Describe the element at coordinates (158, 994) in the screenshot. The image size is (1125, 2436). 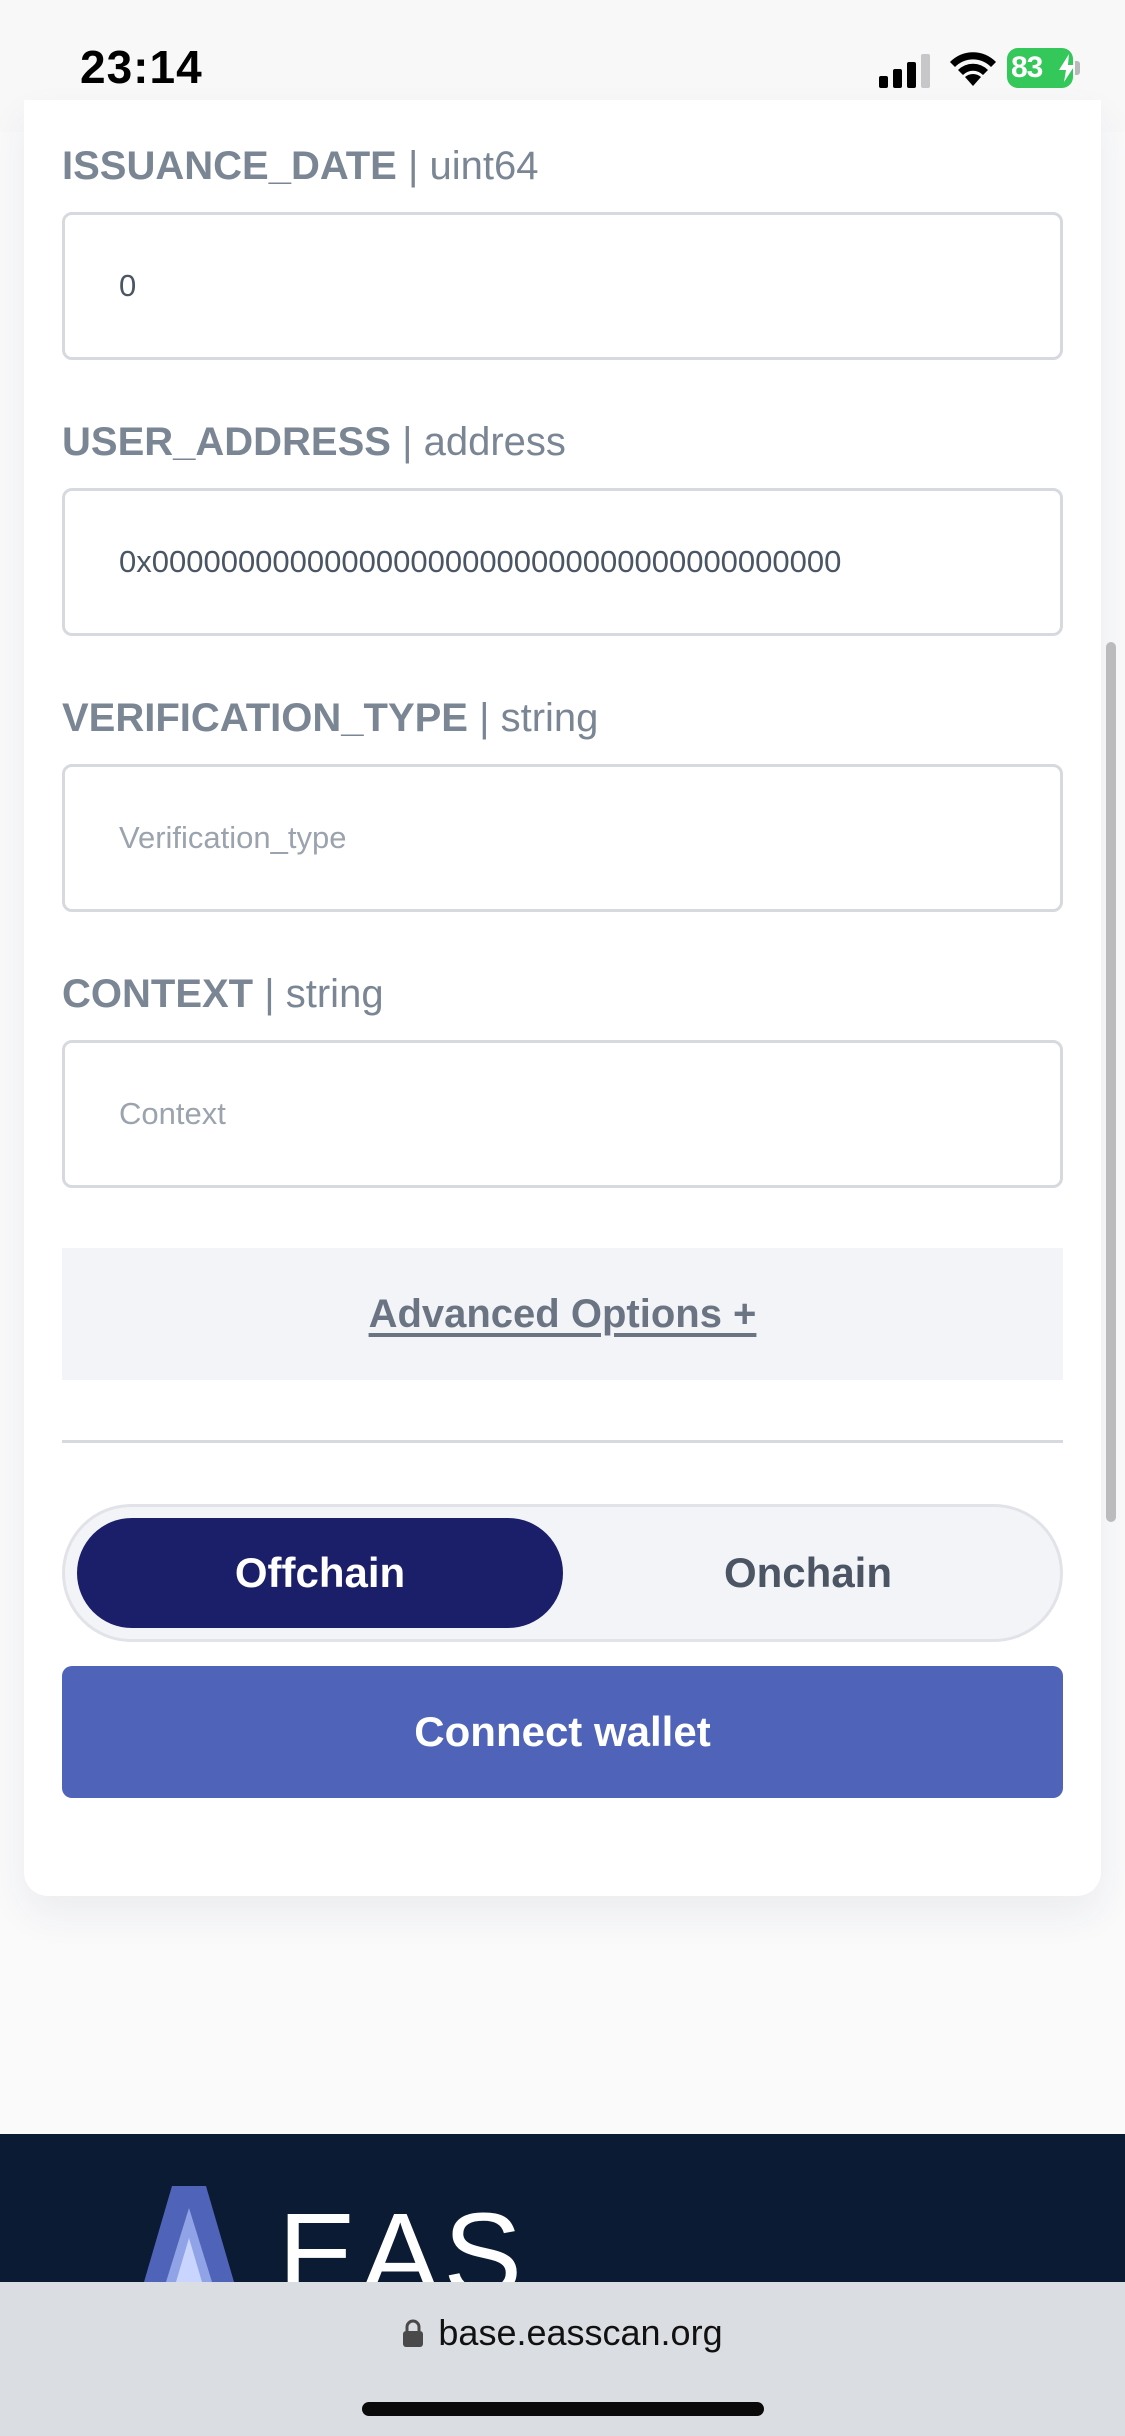
I see `field-name: CONTEXT` at that location.